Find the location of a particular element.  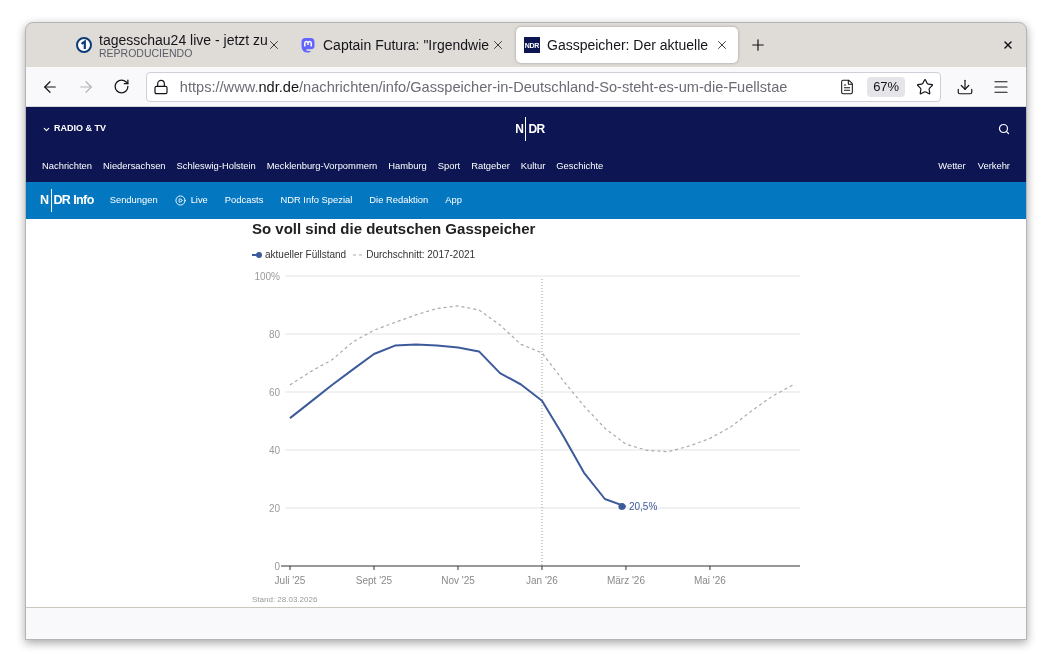

axis-tick-label: 20 is located at coordinates (274, 508).